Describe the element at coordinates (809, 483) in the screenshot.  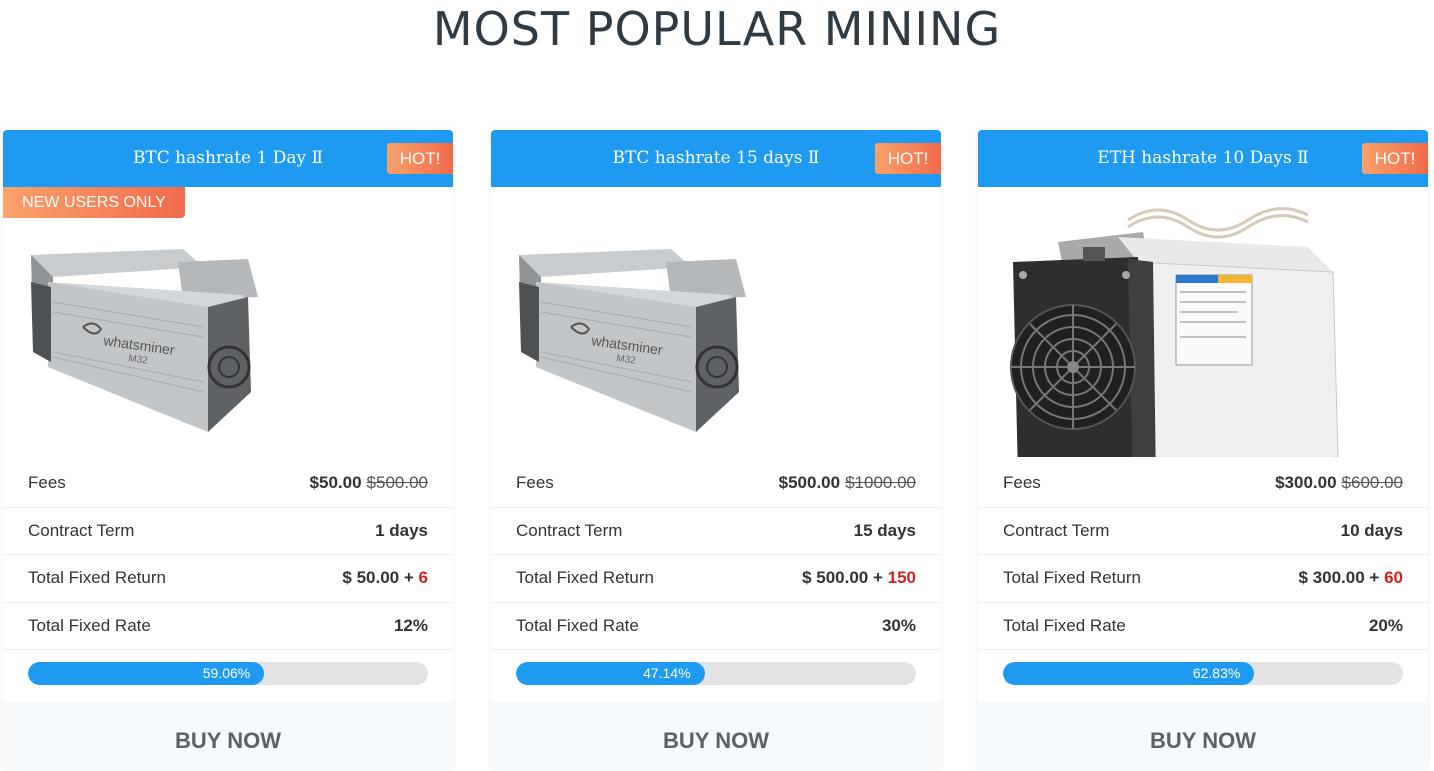
I see `fees-price: $500.00` at that location.